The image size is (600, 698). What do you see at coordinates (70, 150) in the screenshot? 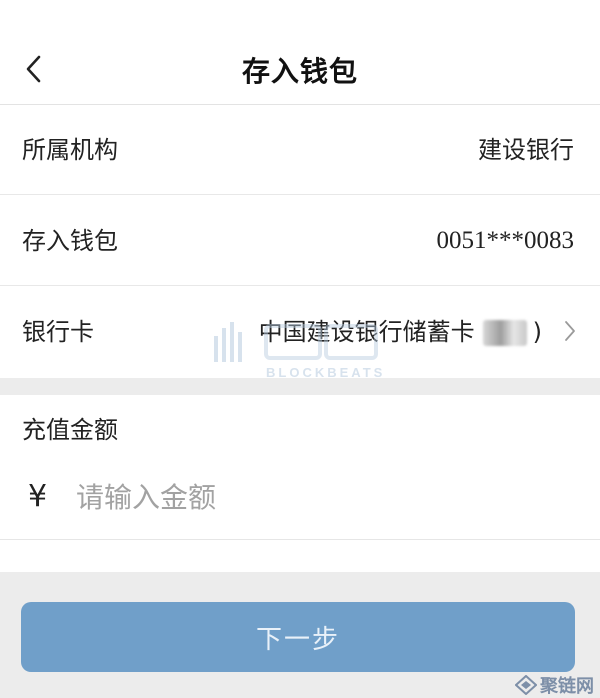
I see `institution-label: 所属机构` at bounding box center [70, 150].